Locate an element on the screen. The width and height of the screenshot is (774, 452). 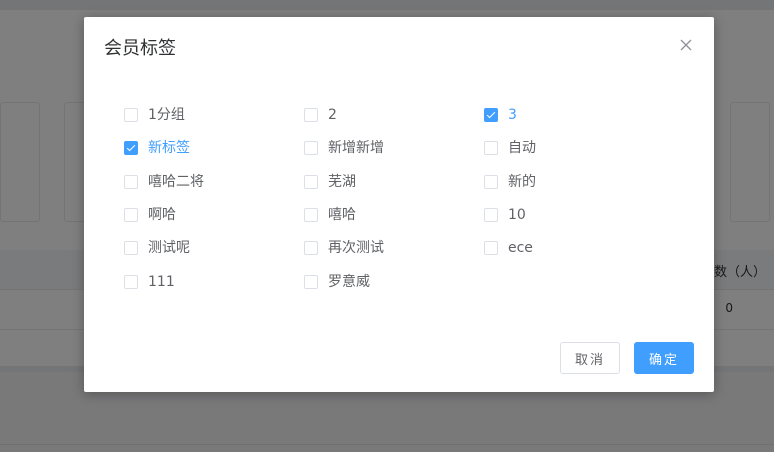
cancel-button: 取消 is located at coordinates (590, 358).